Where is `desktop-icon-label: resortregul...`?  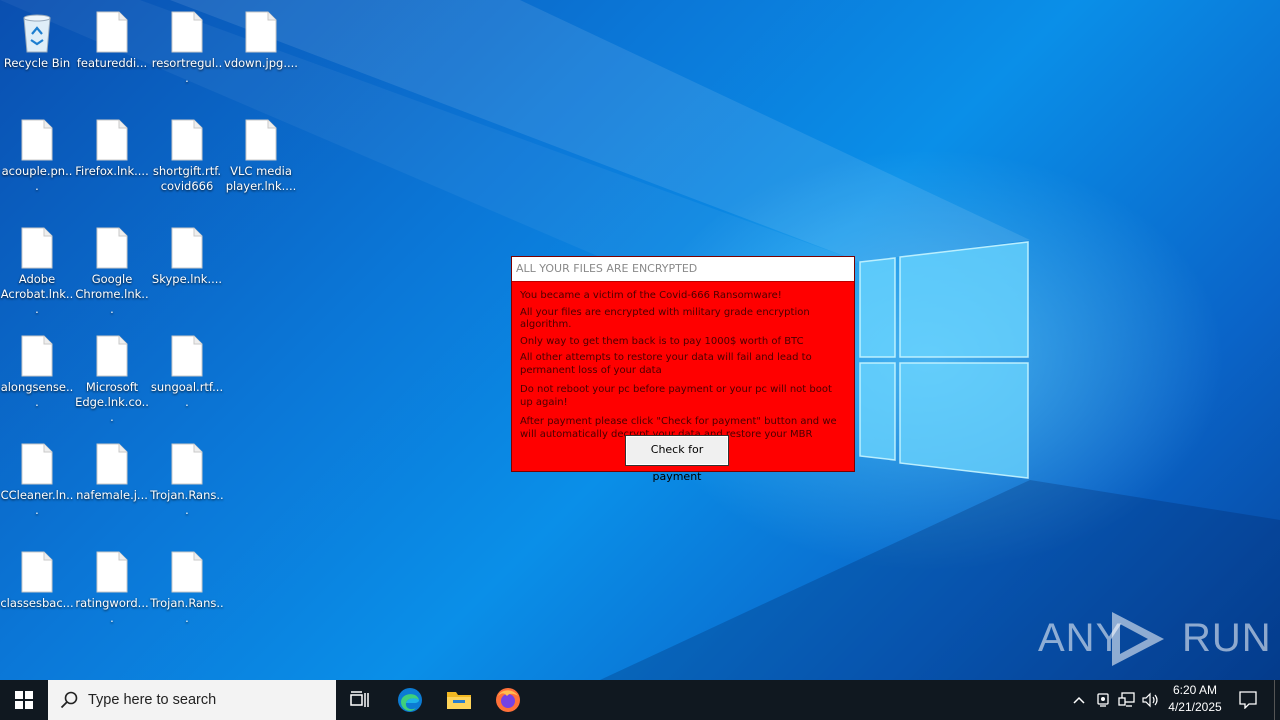 desktop-icon-label: resortregul... is located at coordinates (187, 70).